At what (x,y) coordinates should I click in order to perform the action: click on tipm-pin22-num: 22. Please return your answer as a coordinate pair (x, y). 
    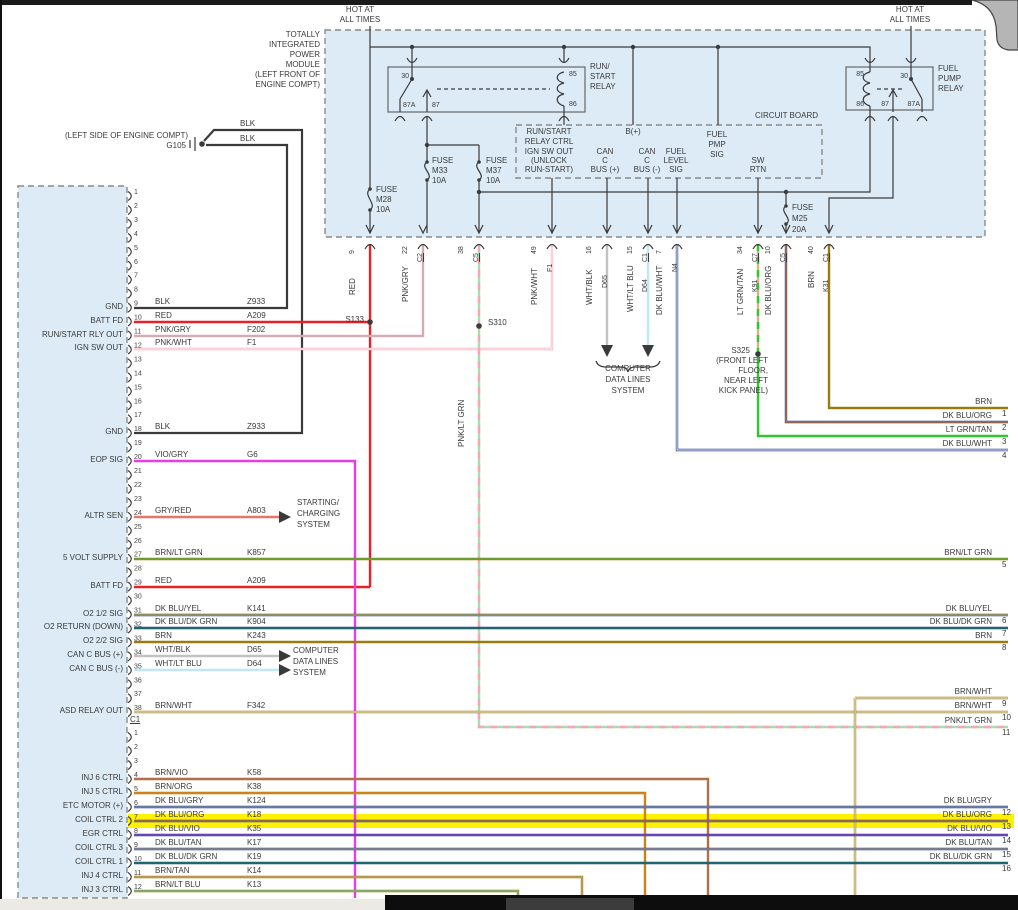
    Looking at the image, I should click on (405, 250).